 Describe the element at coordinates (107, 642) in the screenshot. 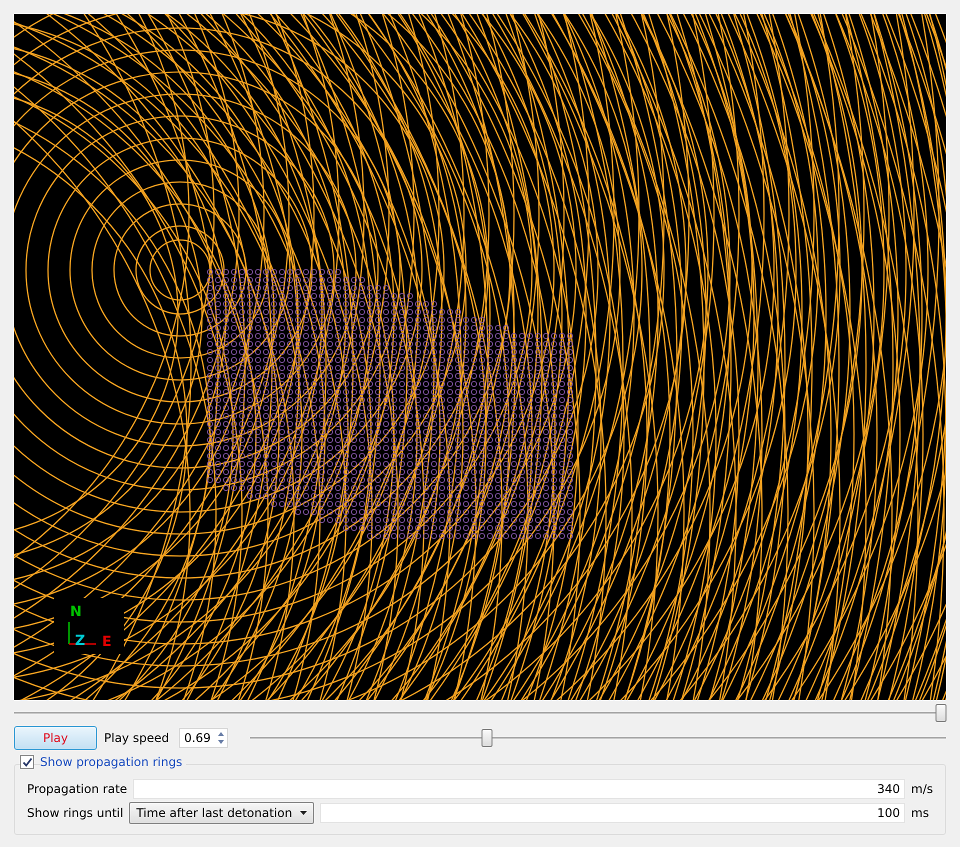

I see `axis-label: E` at that location.